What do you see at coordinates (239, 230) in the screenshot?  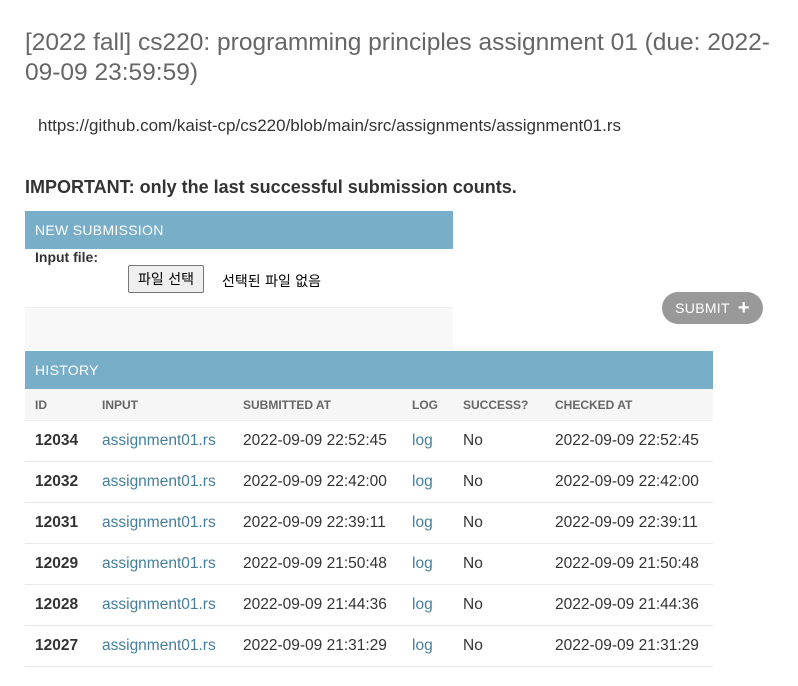 I see `new-submission-caption: NEW SUBMISSION` at bounding box center [239, 230].